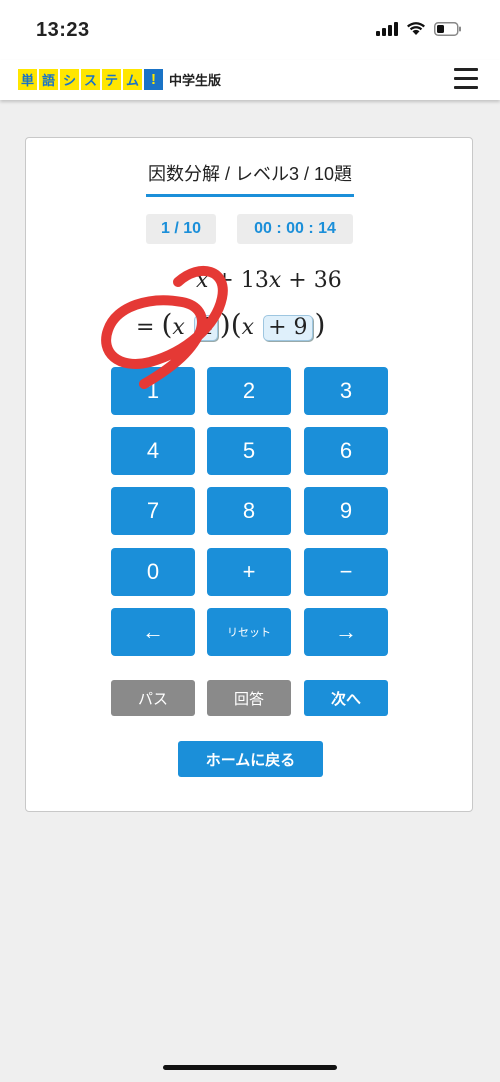 This screenshot has height=1082, width=500. I want to click on key-7: 7, so click(153, 511).